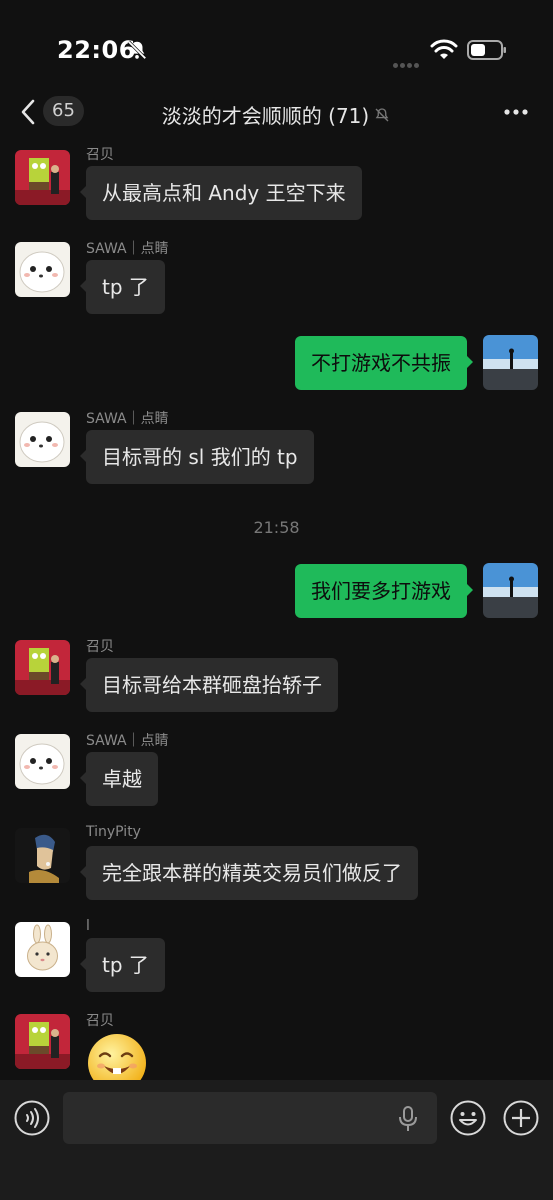 This screenshot has width=553, height=1200. Describe the element at coordinates (42, 949) in the screenshot. I see `avatar-l` at that location.